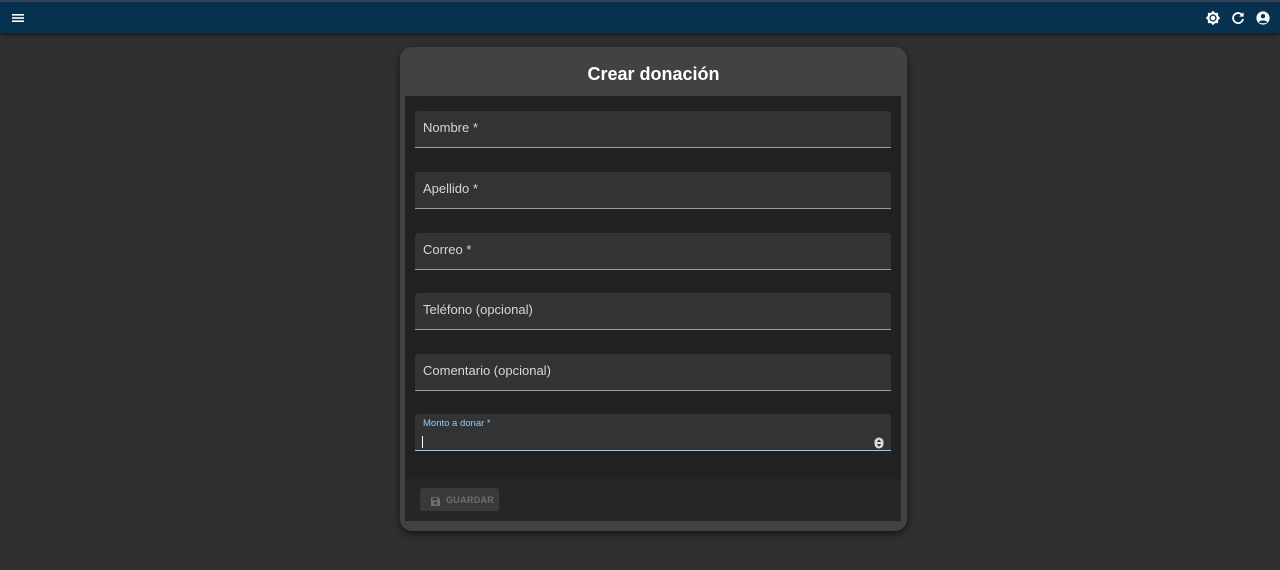 The width and height of the screenshot is (1280, 570). What do you see at coordinates (1263, 18) in the screenshot?
I see `account-circle-icon` at bounding box center [1263, 18].